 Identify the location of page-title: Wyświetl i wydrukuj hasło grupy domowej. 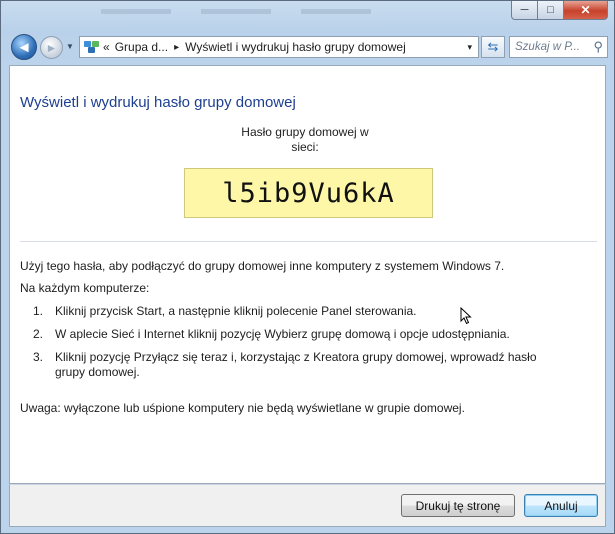
(158, 102).